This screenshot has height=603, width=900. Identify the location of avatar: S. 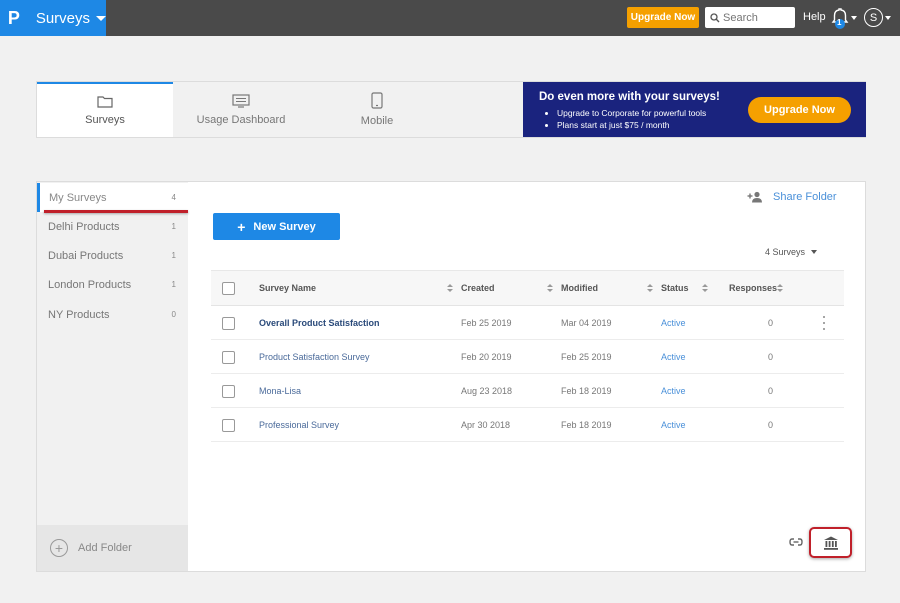
(873, 17).